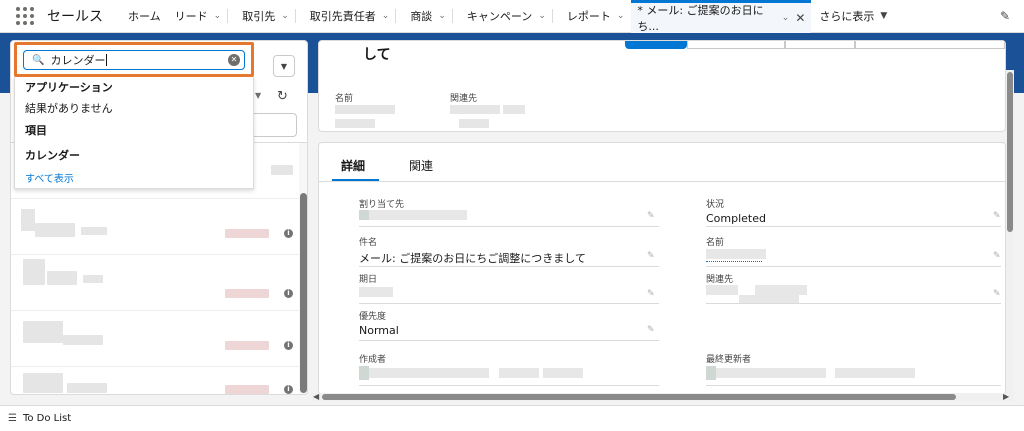 This screenshot has width=1024, height=431. I want to click on caret-down-icon: ▼, so click(884, 16).